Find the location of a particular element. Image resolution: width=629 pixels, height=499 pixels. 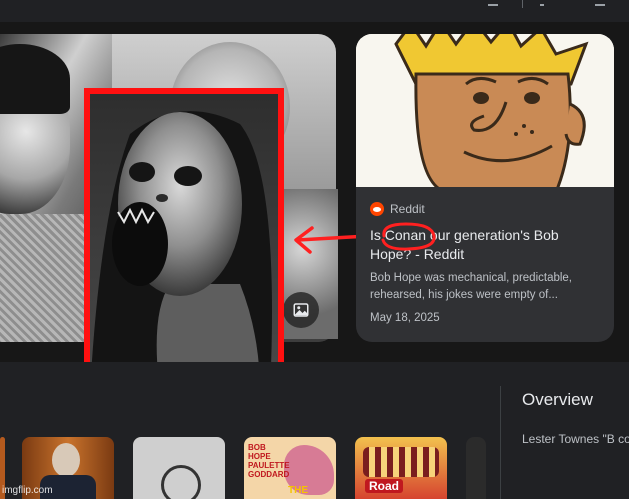

result-date: May 18, 2025 is located at coordinates (405, 318).